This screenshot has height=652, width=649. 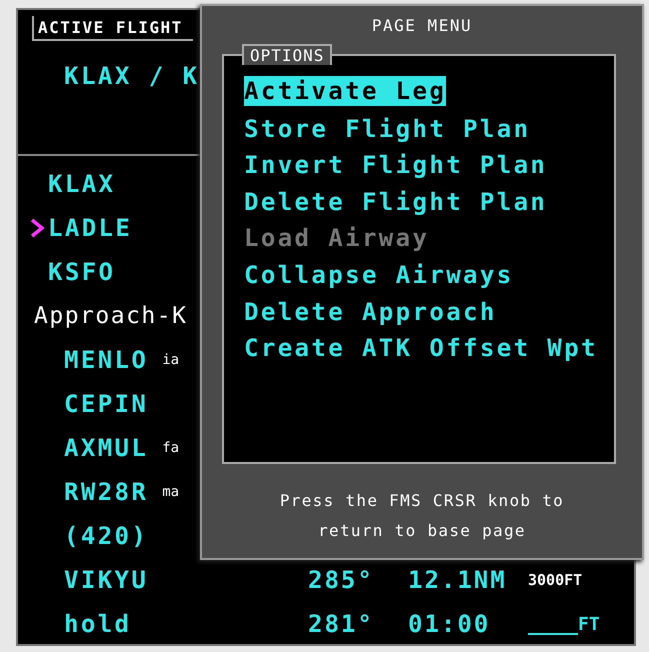 I want to click on waypoint-name: hold, so click(x=98, y=624).